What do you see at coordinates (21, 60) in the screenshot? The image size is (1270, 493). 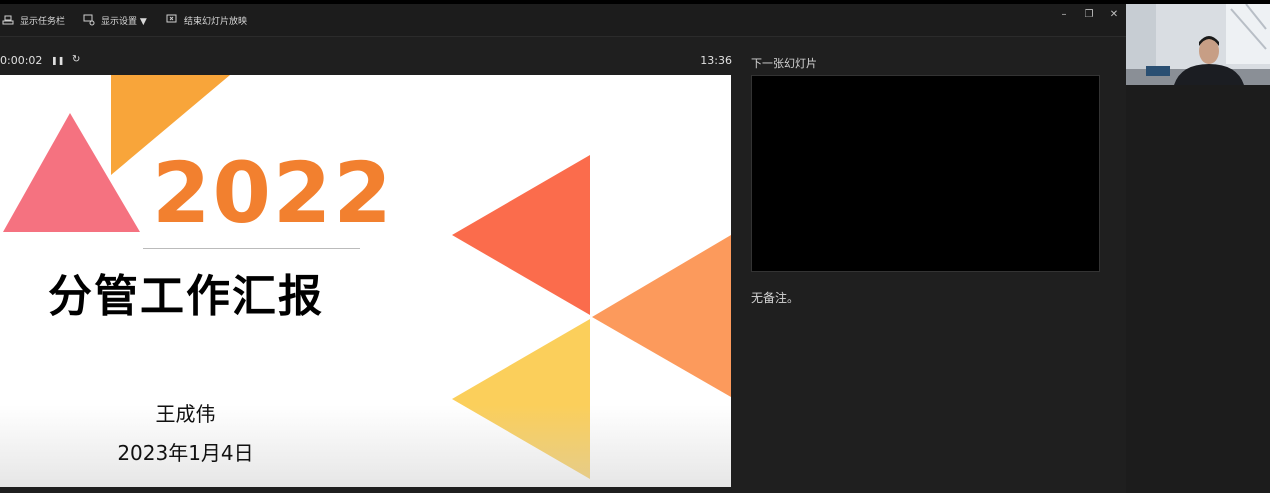 I see `elapsed-timer: 0:00:02` at bounding box center [21, 60].